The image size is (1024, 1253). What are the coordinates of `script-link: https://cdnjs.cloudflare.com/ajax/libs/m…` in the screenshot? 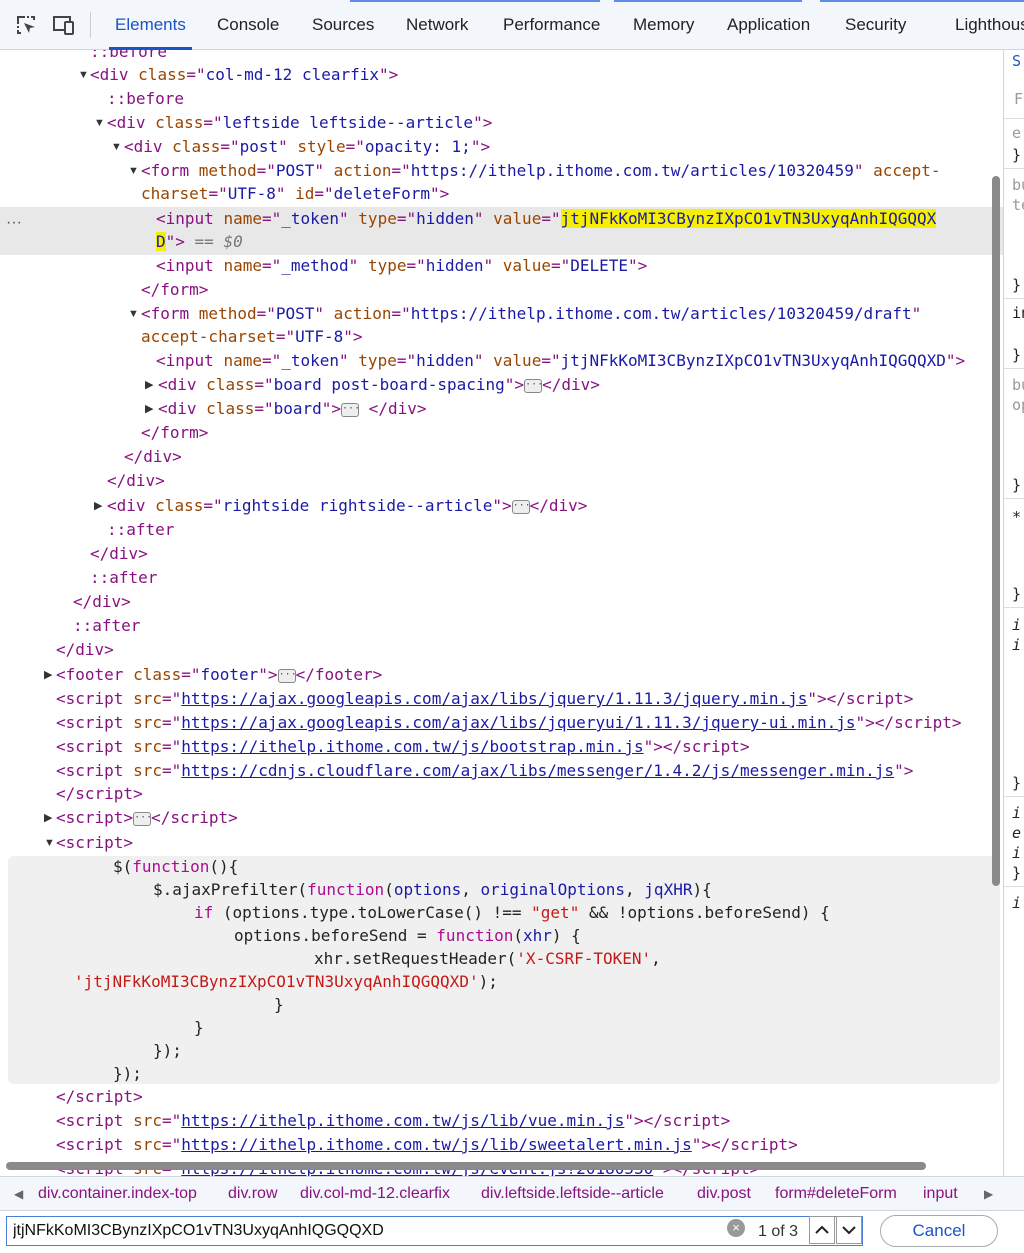 It's located at (537, 770).